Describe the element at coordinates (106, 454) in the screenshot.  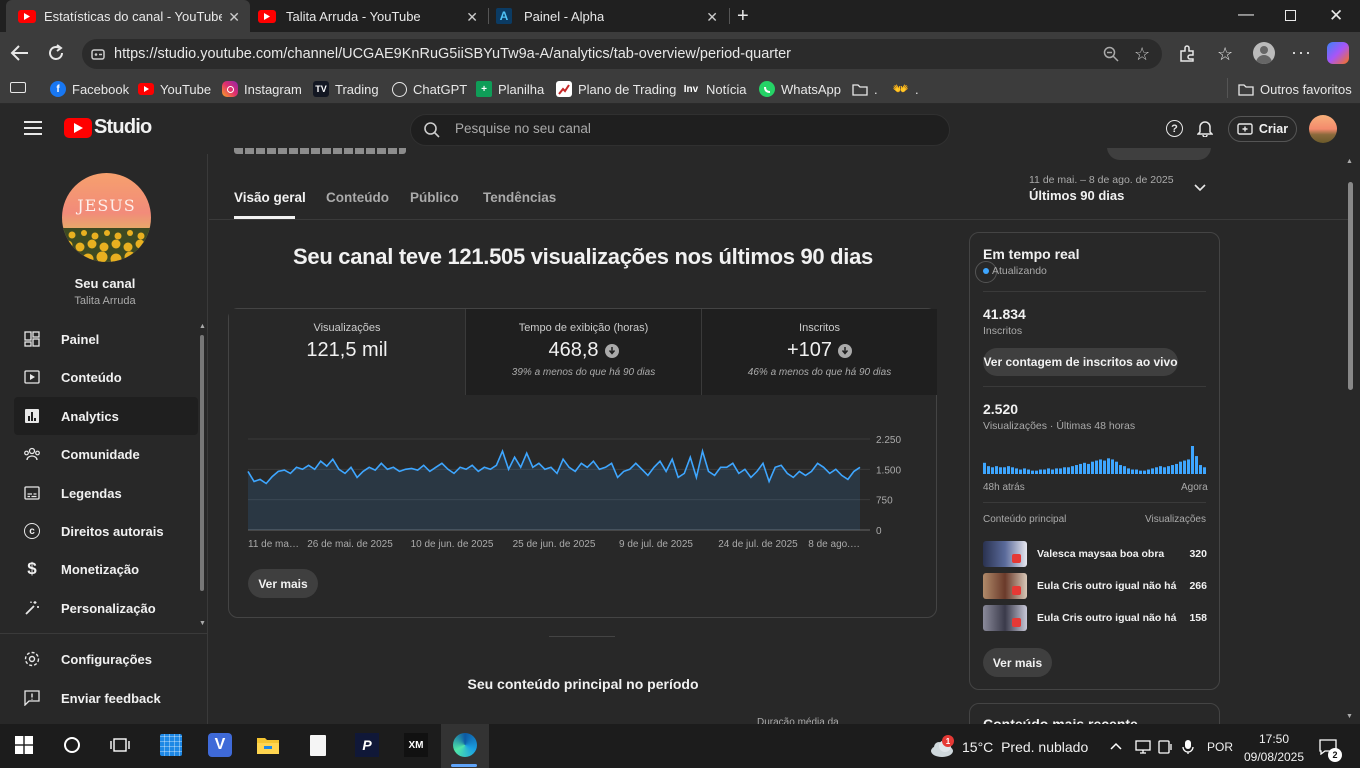
I see `sidebar-item-comunidade: Comunidade` at that location.